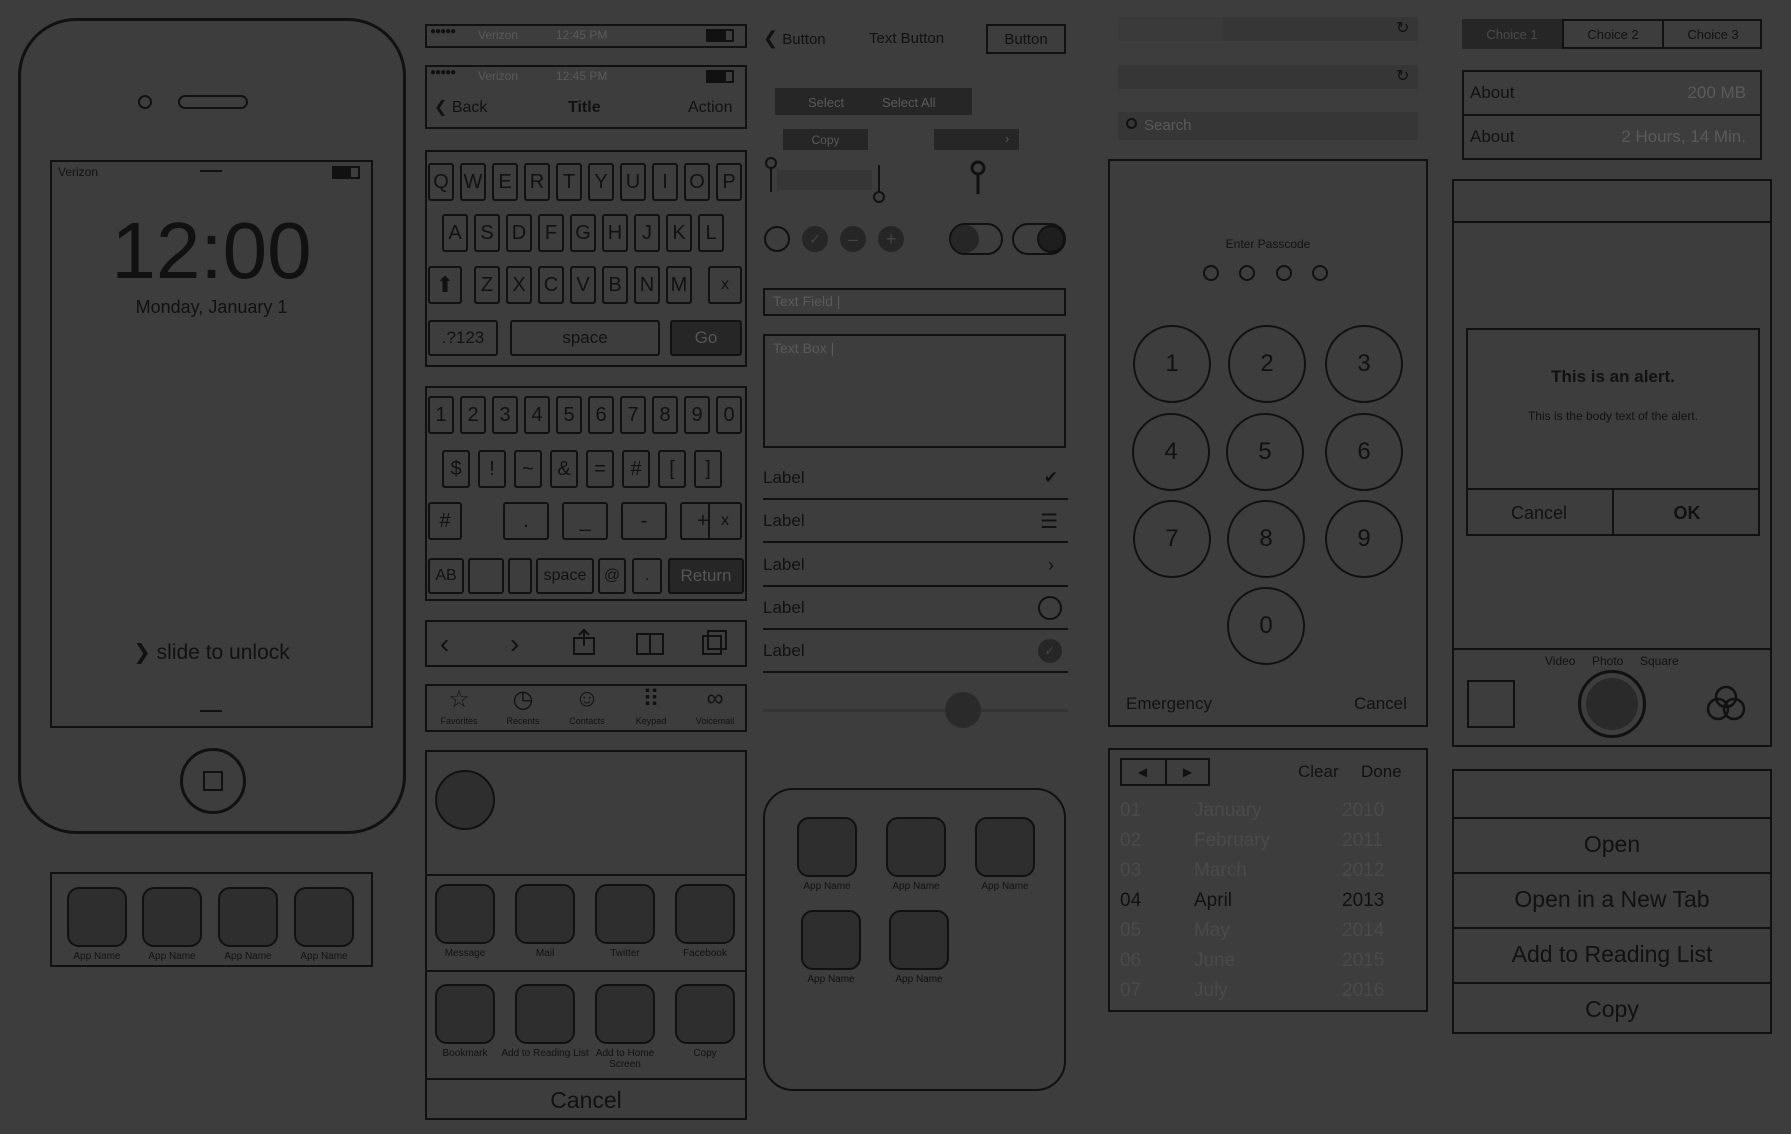 Image resolution: width=1791 pixels, height=1134 pixels. I want to click on passcode-key: 6, so click(1364, 452).